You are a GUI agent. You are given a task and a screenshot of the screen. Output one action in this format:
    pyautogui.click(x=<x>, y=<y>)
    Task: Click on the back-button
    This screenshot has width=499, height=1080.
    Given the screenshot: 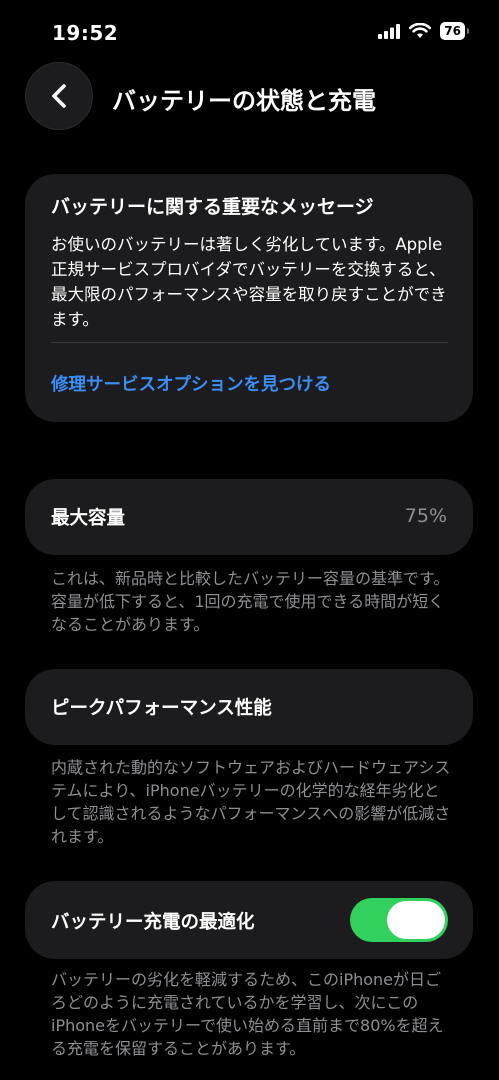 What is the action you would take?
    pyautogui.click(x=59, y=96)
    